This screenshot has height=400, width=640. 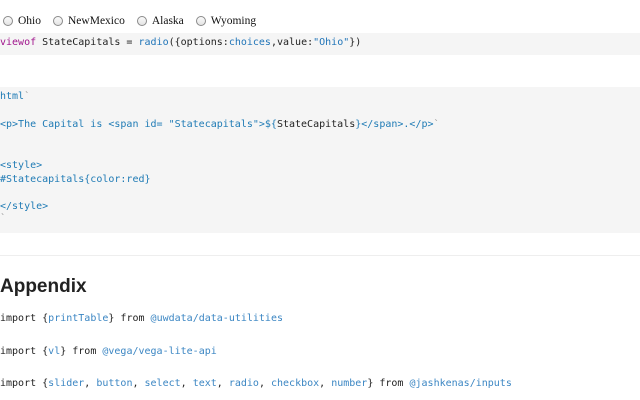 What do you see at coordinates (12, 96) in the screenshot?
I see `code-function: html` at bounding box center [12, 96].